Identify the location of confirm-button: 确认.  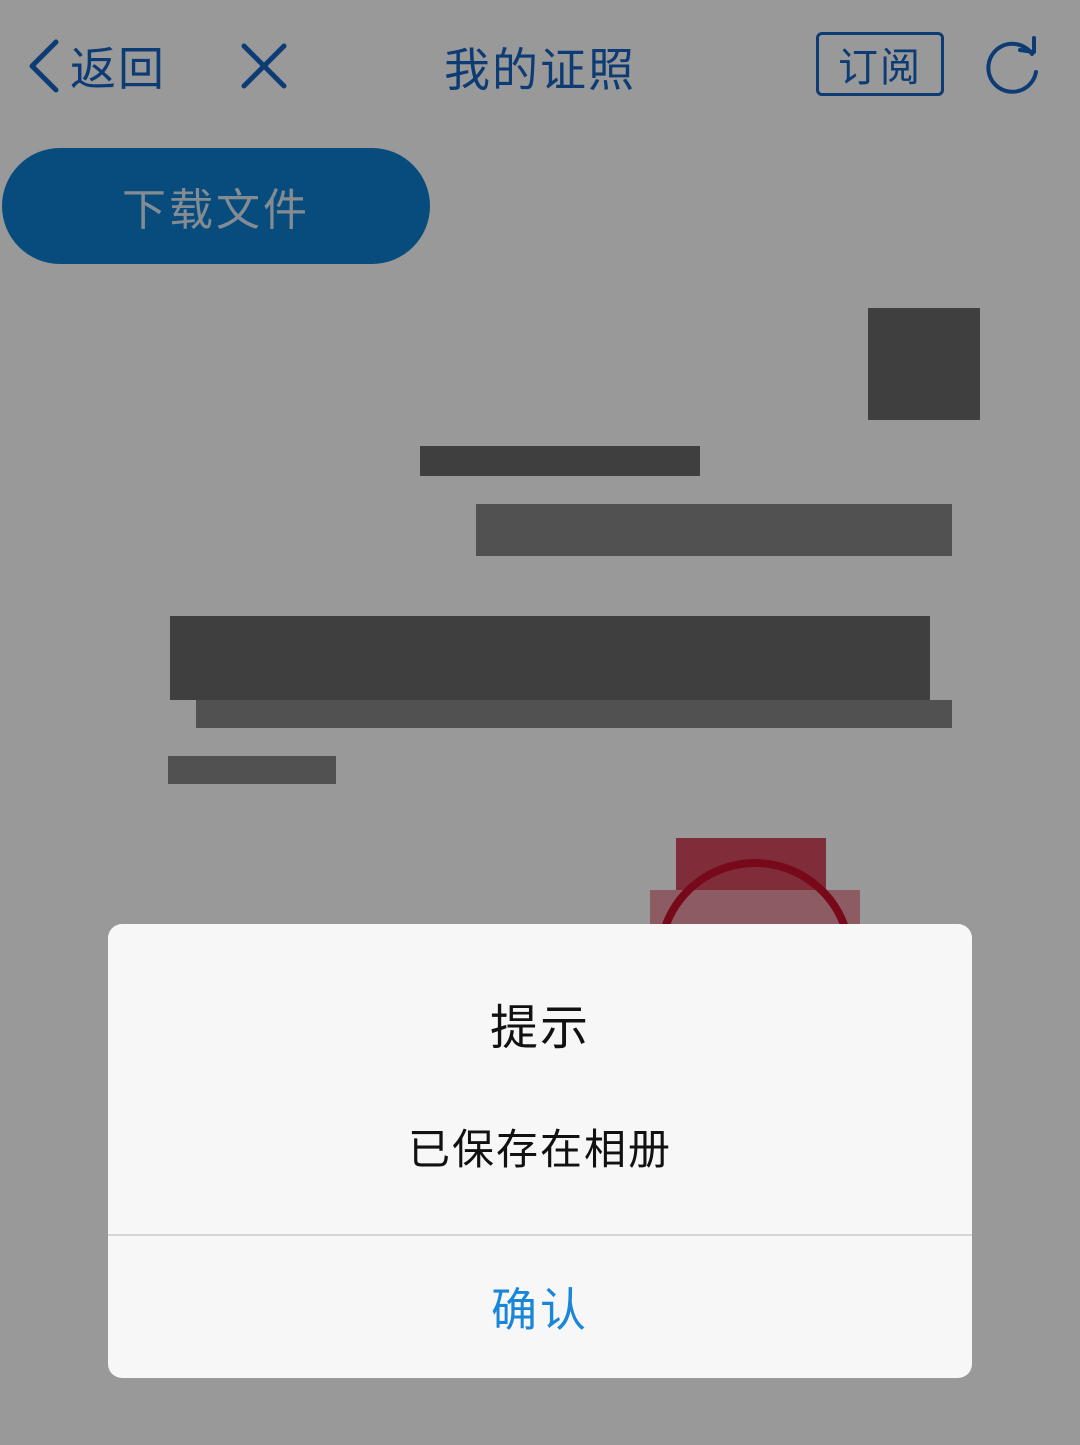
(540, 1307).